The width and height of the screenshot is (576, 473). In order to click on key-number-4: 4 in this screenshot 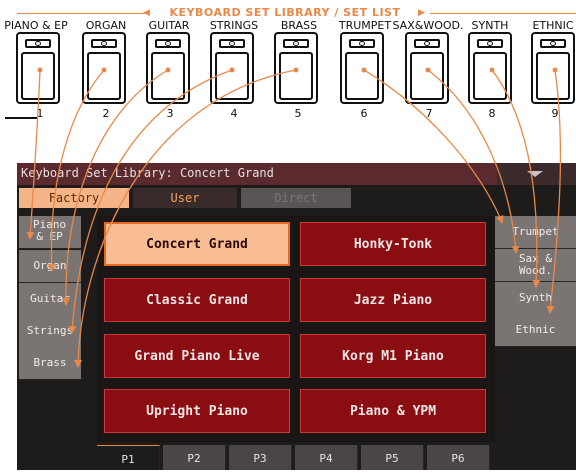, I will do `click(234, 113)`.